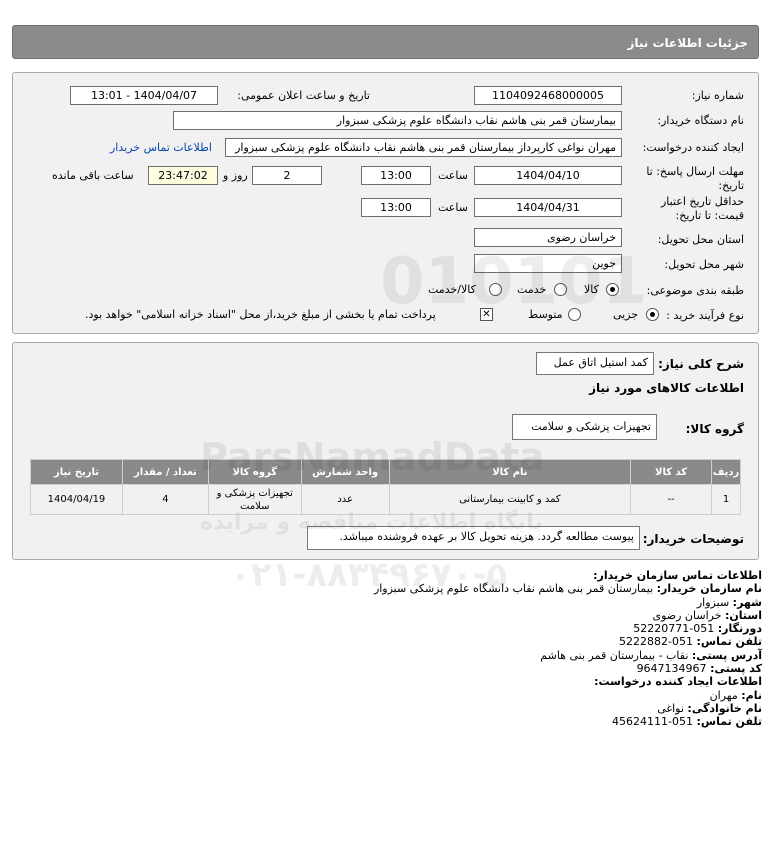 The image size is (770, 845). What do you see at coordinates (736, 669) in the screenshot?
I see `postal-code-label: کد پستی:` at bounding box center [736, 669].